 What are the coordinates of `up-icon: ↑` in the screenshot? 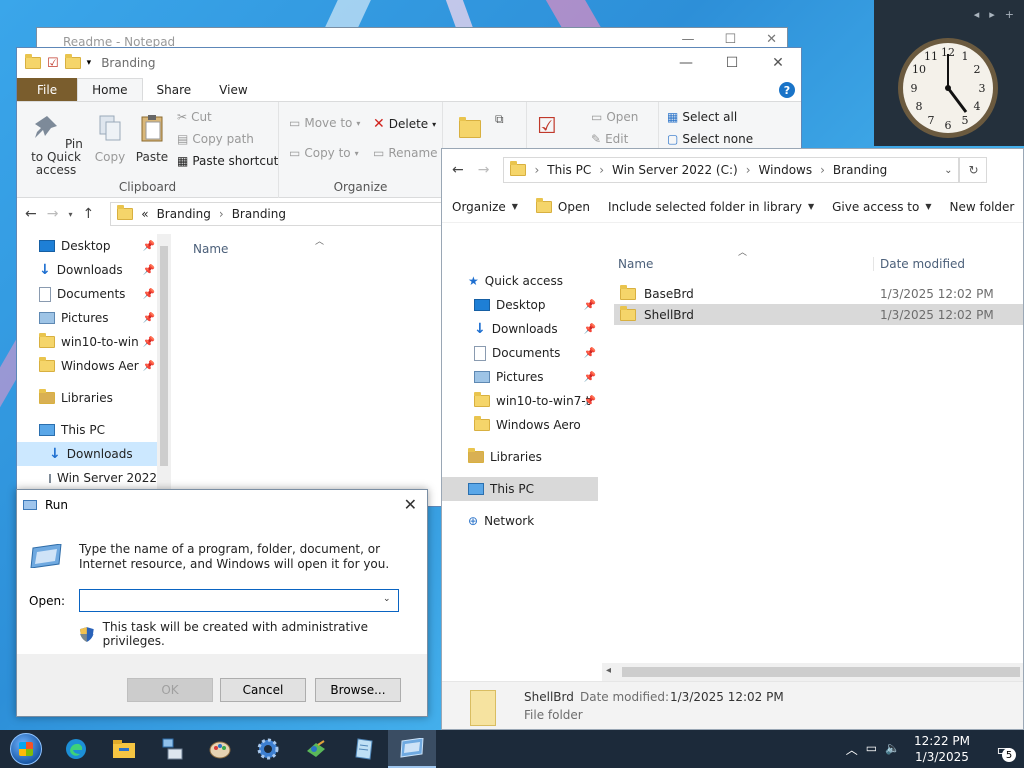 It's located at (88, 214).